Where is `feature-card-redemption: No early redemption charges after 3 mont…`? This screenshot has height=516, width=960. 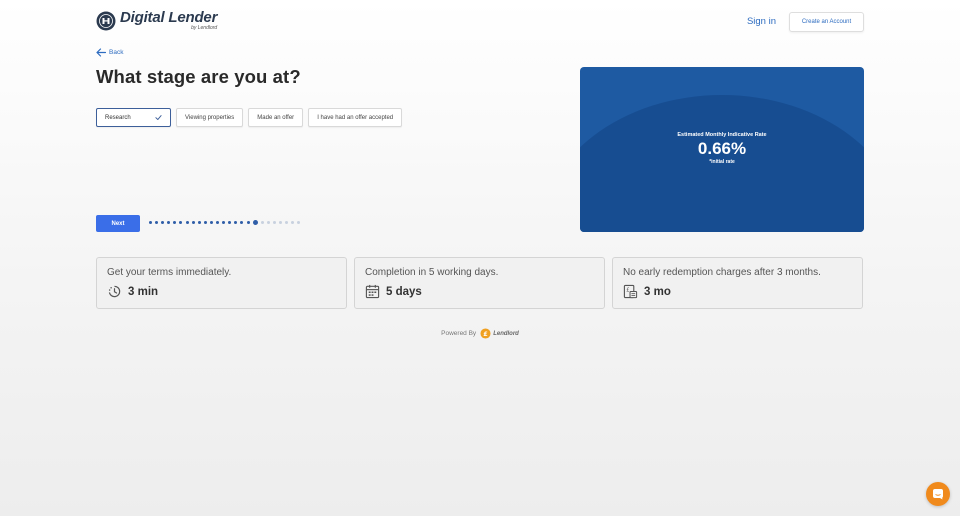
feature-card-redemption: No early redemption charges after 3 mont… is located at coordinates (737, 283).